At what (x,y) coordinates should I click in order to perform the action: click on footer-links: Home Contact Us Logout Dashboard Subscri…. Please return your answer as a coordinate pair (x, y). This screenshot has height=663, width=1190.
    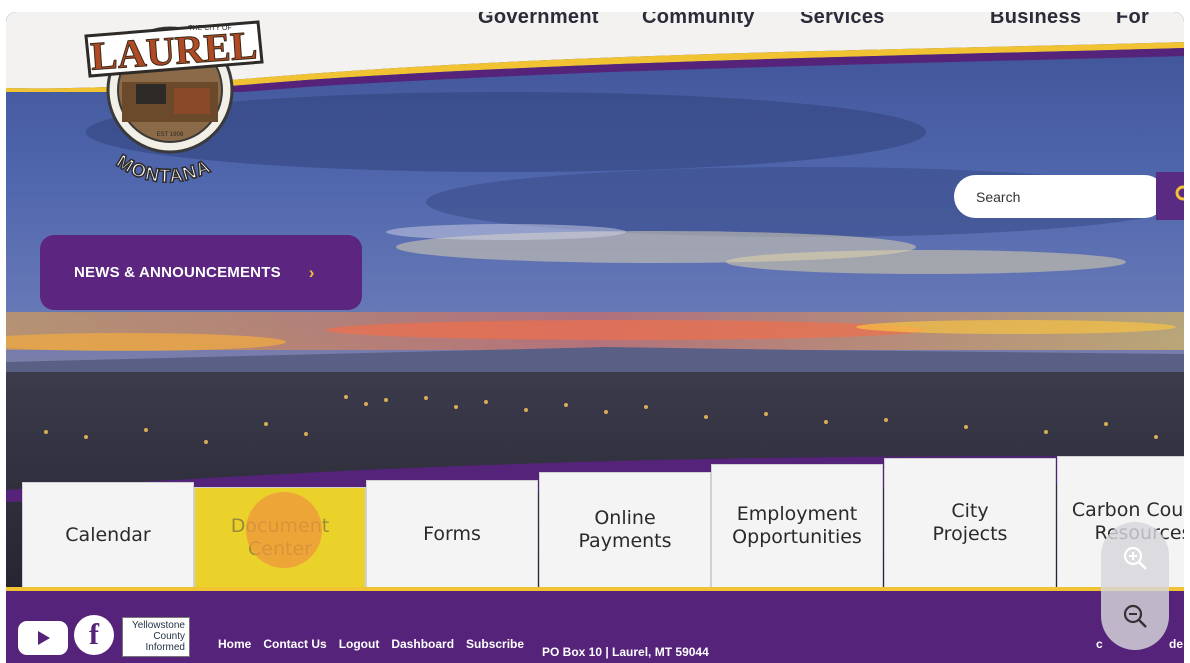
    Looking at the image, I should click on (371, 644).